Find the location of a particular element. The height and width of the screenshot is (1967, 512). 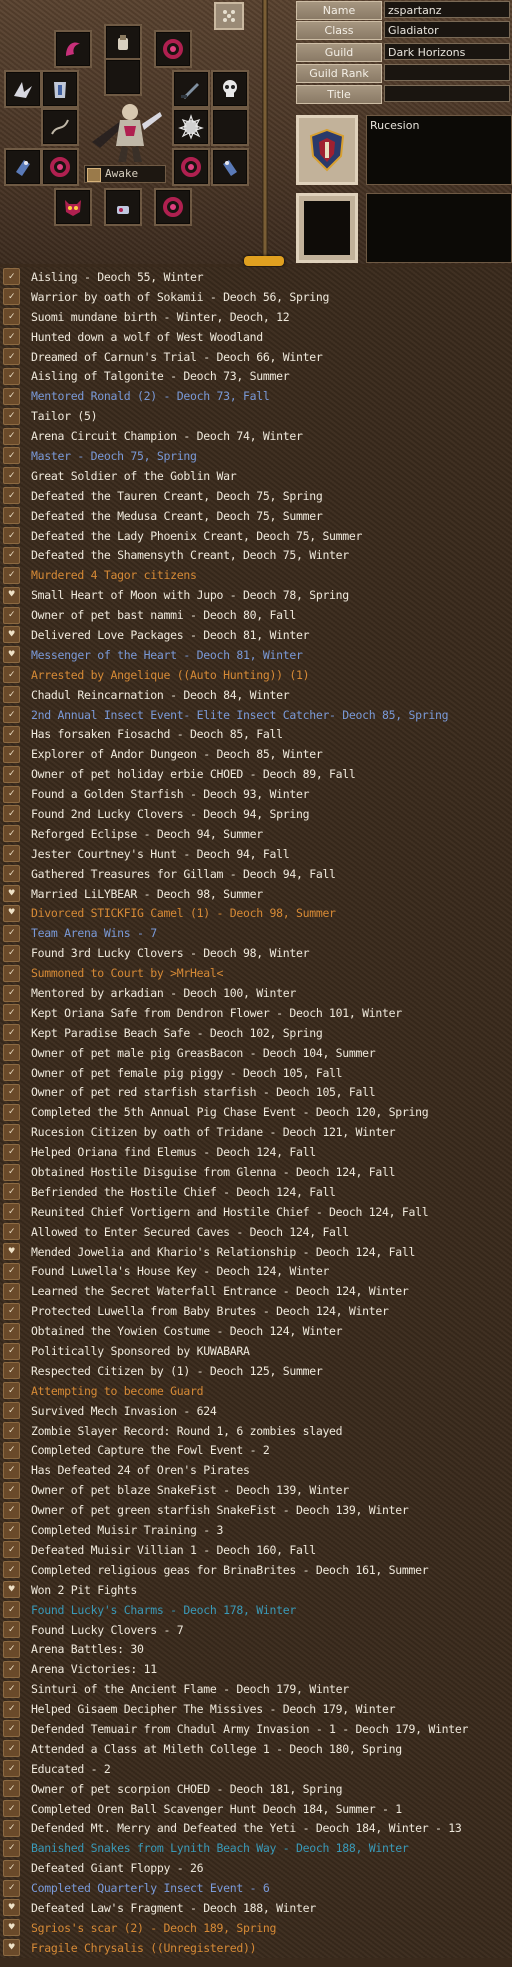

legend-mark-row: ✓ Has Defeated 24 of Oren's Pirates is located at coordinates (256, 1470).